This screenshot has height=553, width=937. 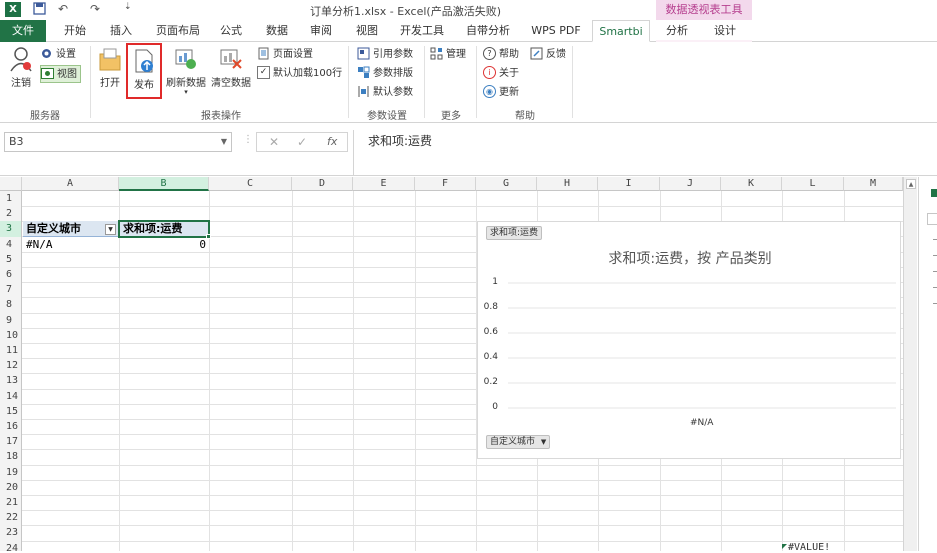 I want to click on cancel-icon: ✕, so click(x=274, y=142).